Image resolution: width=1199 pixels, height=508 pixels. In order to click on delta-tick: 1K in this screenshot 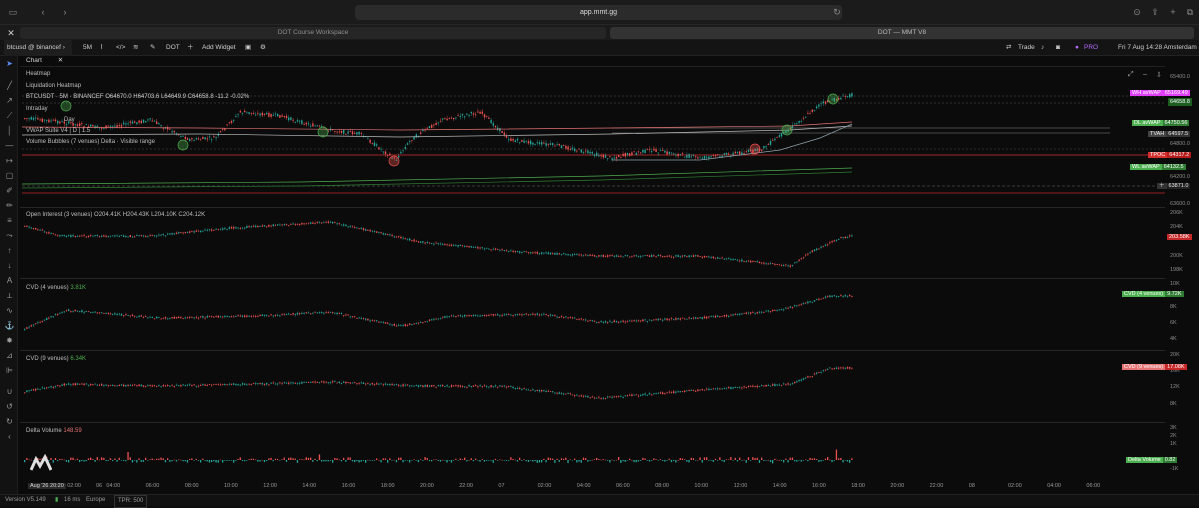, I will do `click(1173, 444)`.